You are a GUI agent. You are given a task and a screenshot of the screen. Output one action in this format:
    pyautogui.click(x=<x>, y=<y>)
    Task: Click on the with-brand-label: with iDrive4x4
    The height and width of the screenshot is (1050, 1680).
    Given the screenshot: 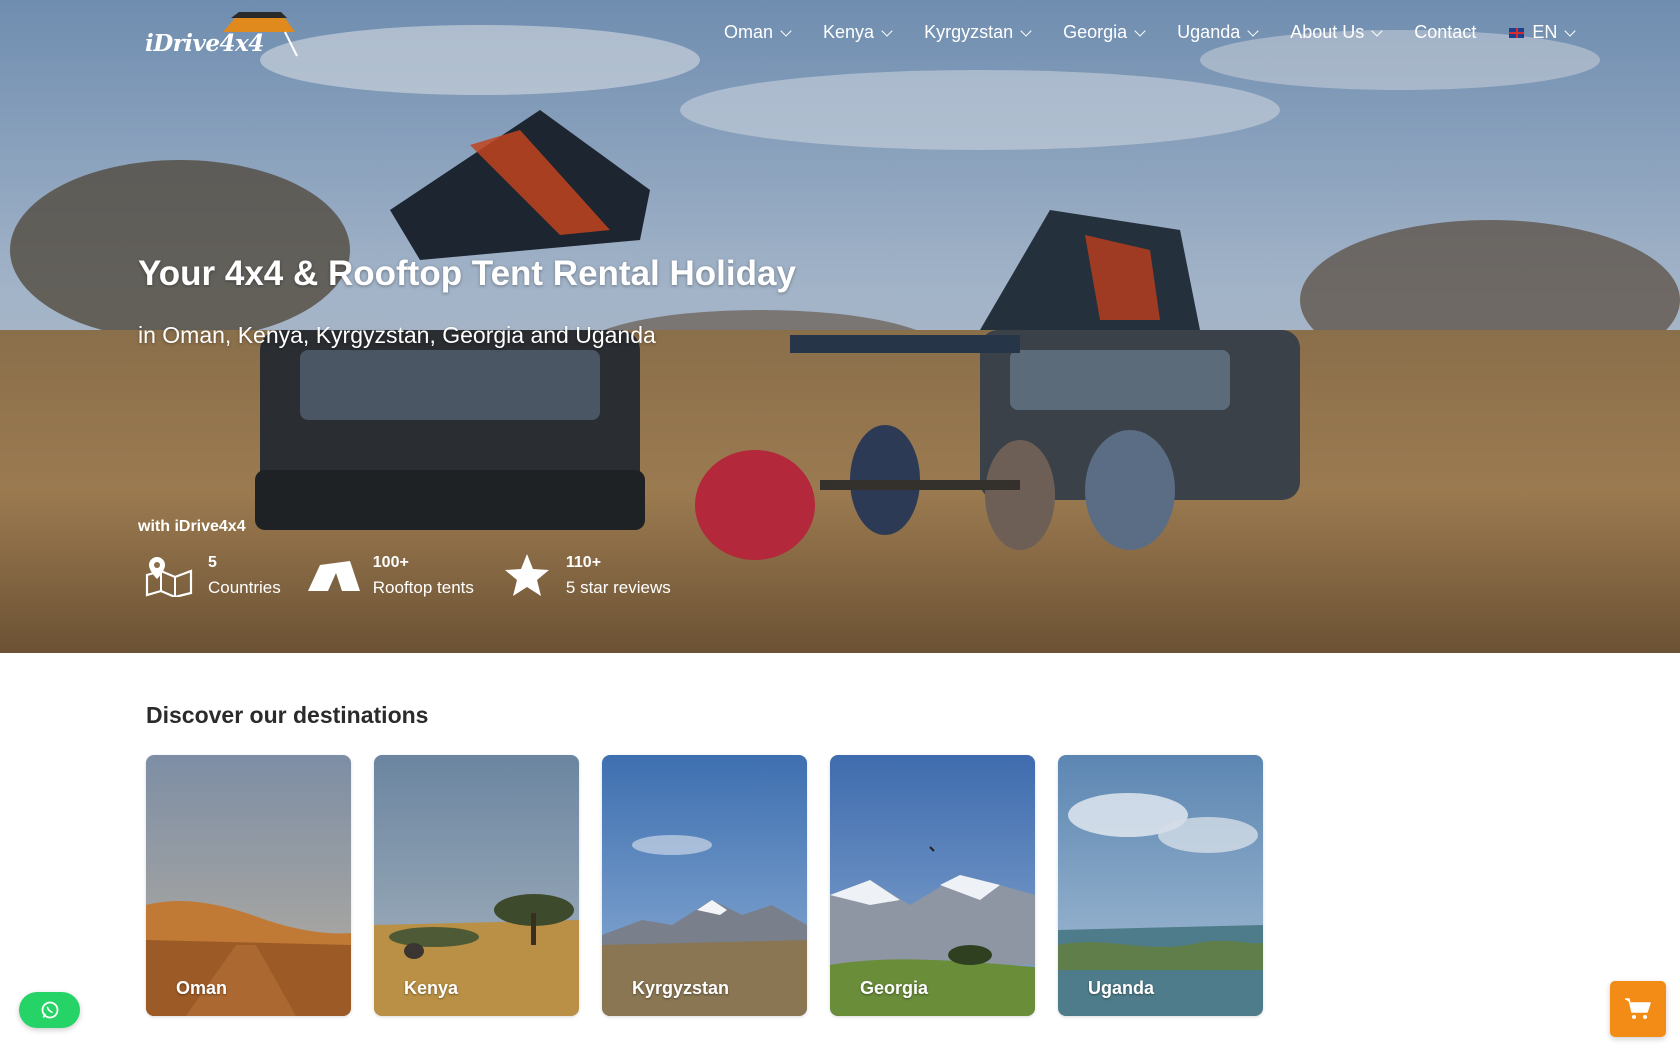 What is the action you would take?
    pyautogui.click(x=192, y=526)
    